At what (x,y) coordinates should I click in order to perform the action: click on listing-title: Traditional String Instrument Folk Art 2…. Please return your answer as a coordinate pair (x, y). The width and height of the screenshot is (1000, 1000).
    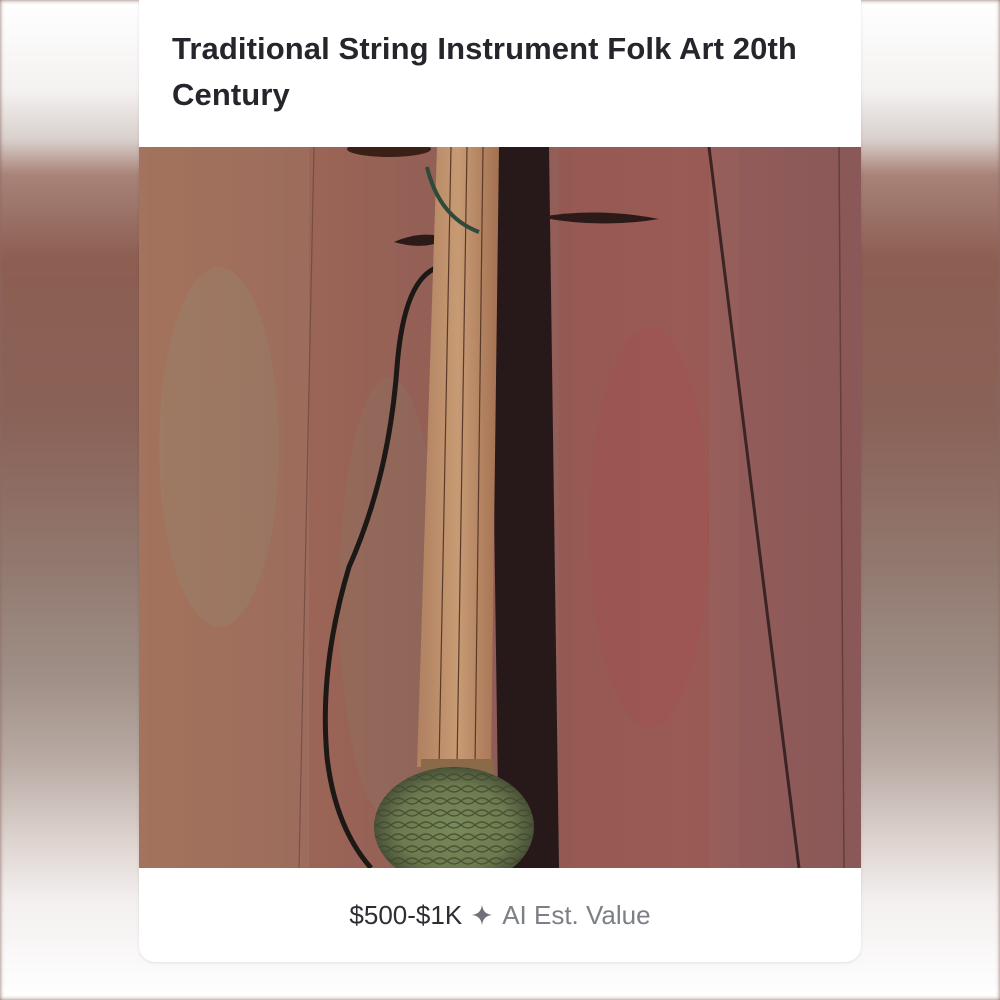
    Looking at the image, I should click on (484, 71).